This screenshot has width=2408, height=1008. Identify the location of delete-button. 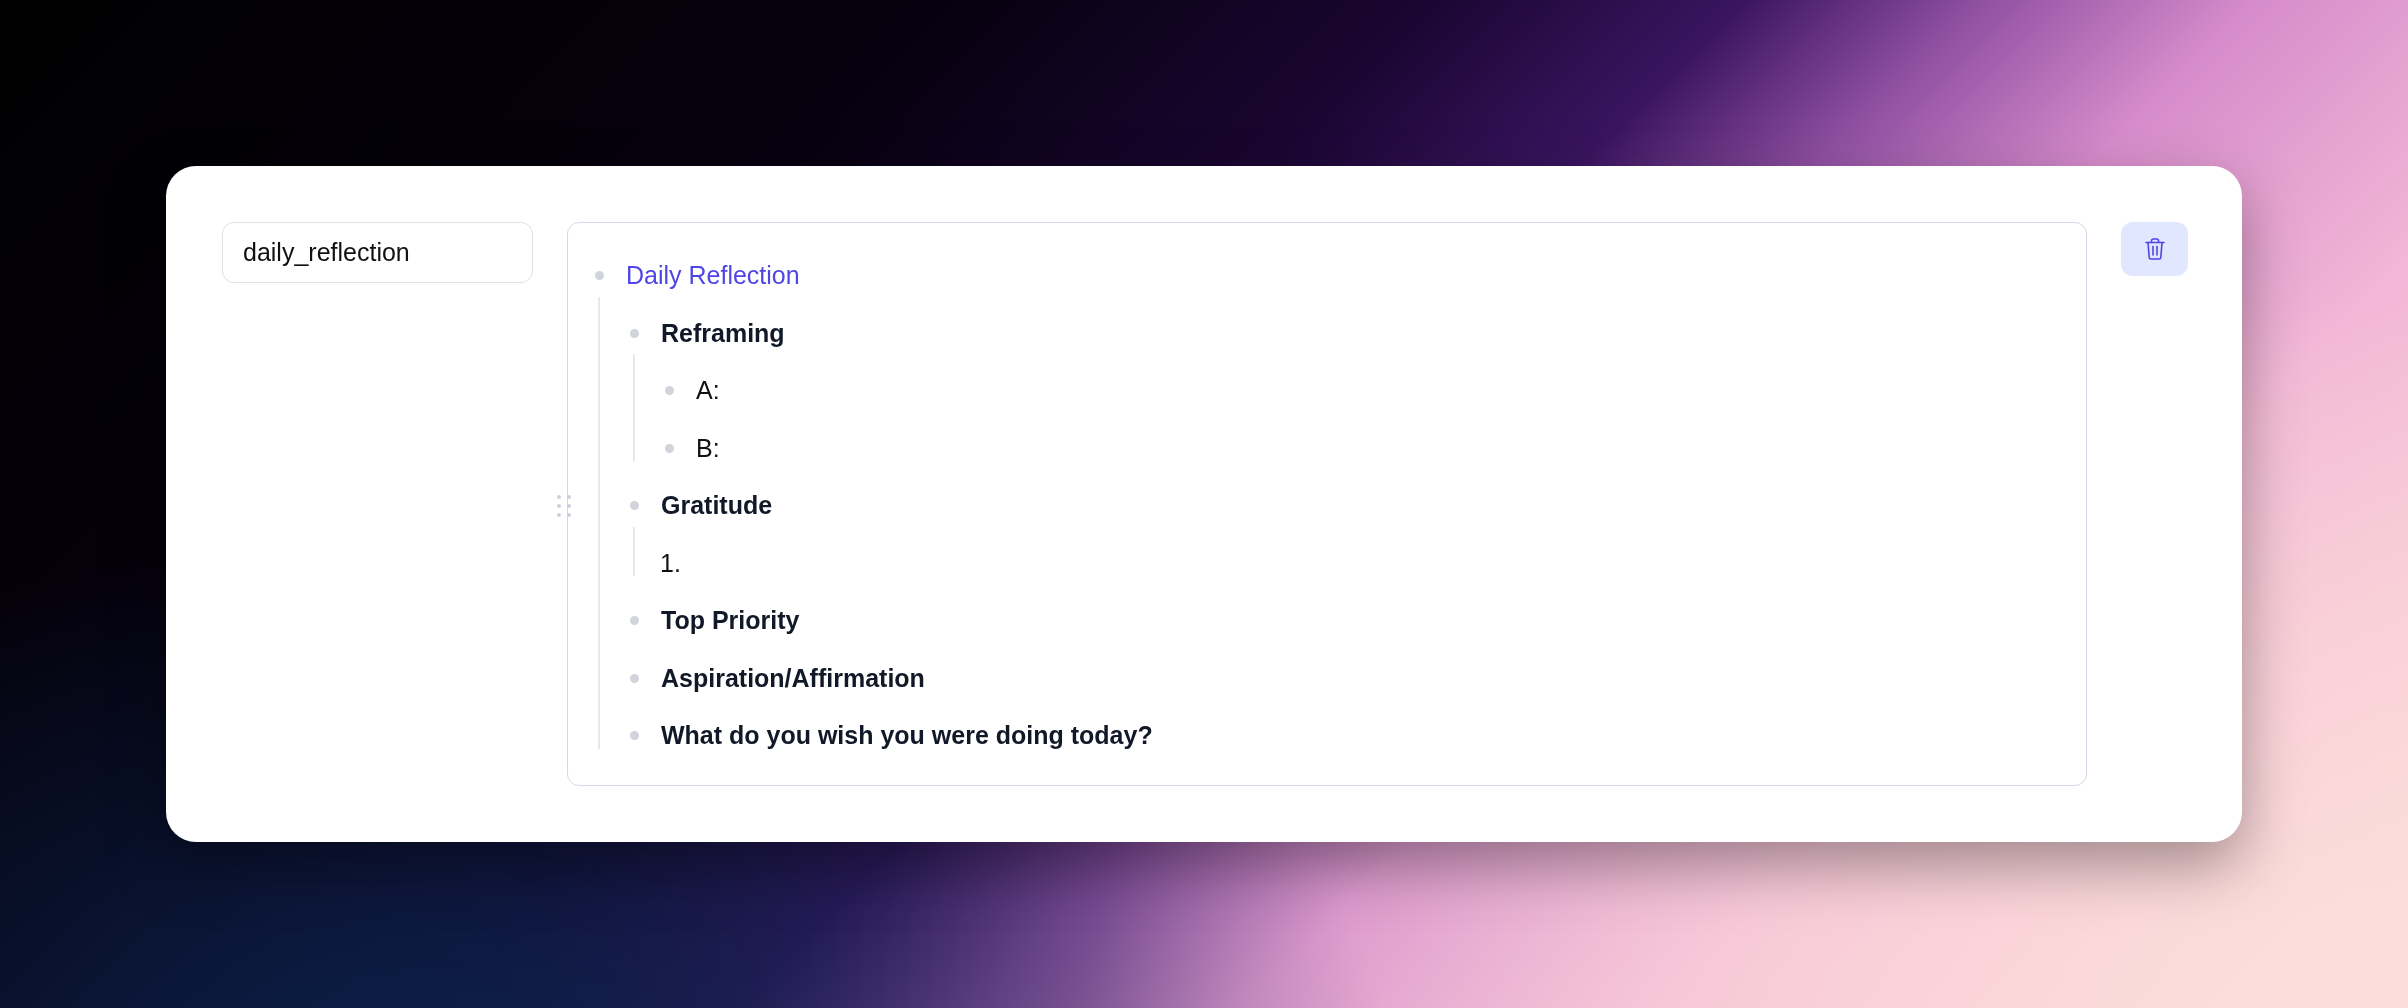
(2154, 249).